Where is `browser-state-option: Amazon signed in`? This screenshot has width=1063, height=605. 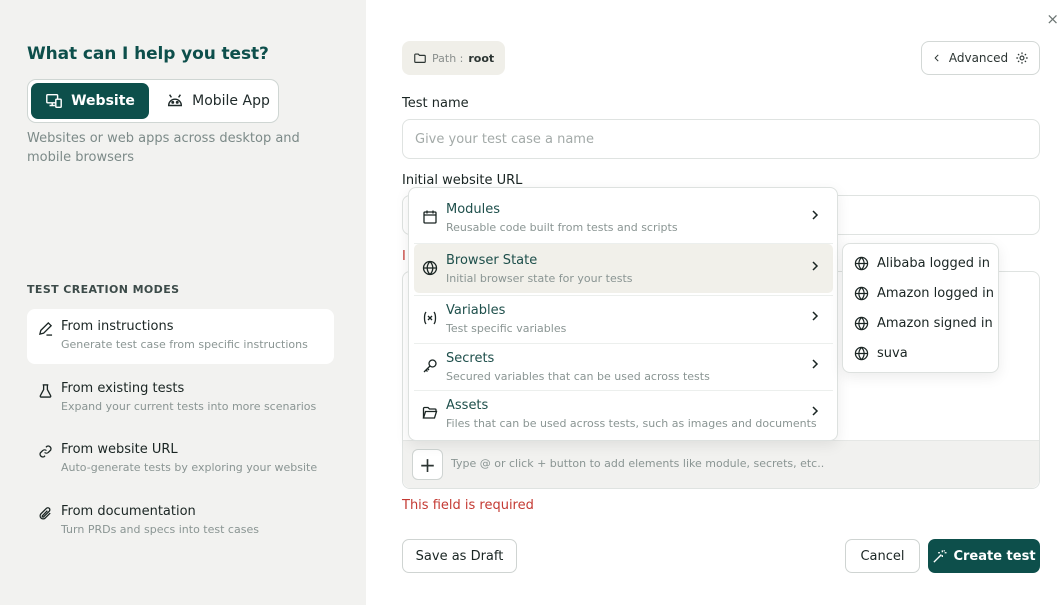
browser-state-option: Amazon signed in is located at coordinates (921, 323).